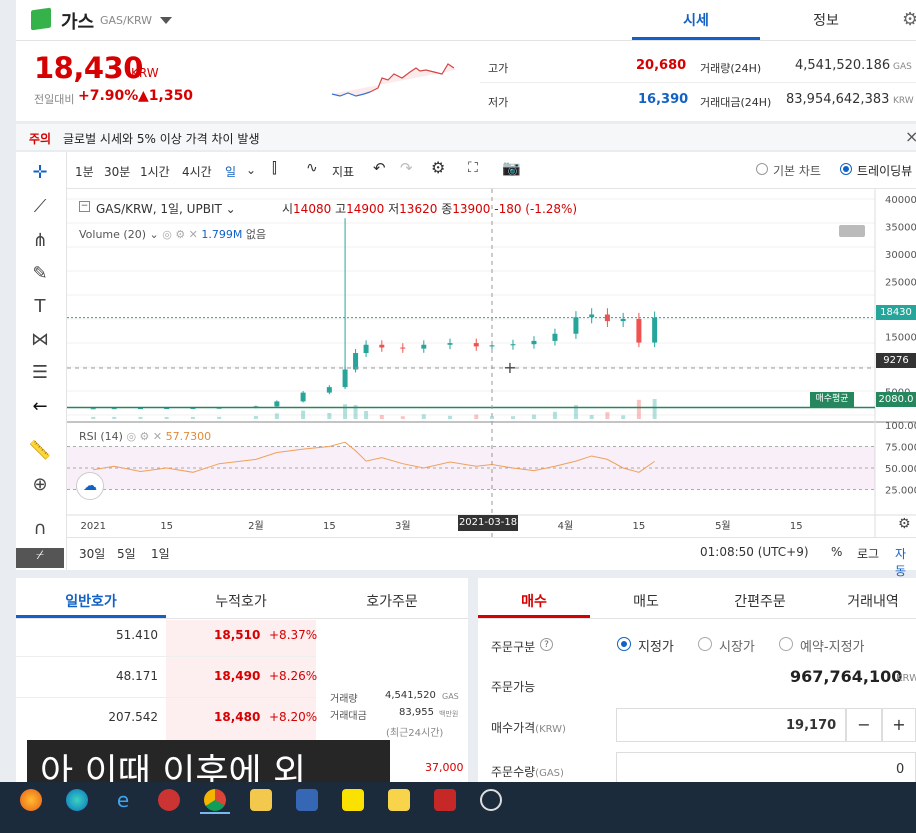  I want to click on table-row: 48.171 18,490 +8.26%, so click(242, 676).